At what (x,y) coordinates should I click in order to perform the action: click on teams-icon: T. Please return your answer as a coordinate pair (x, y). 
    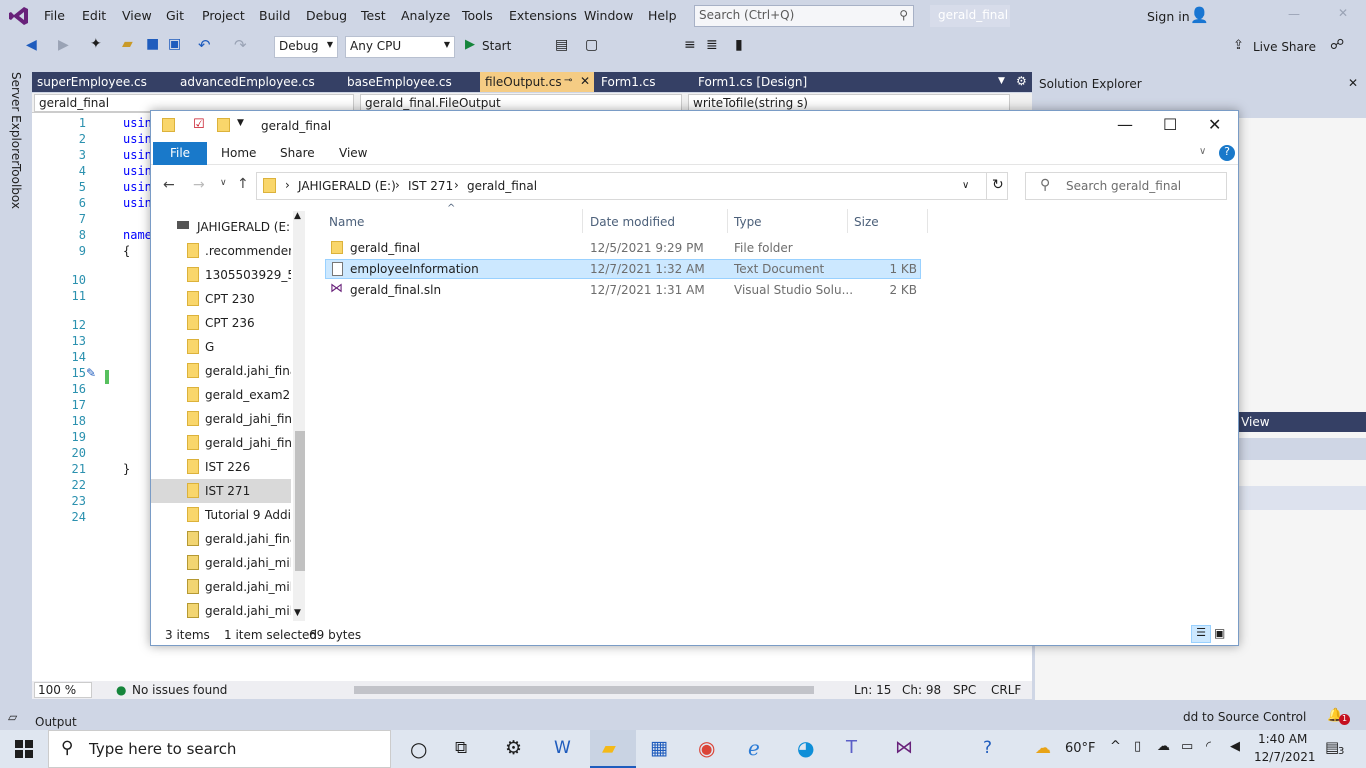
    Looking at the image, I should click on (851, 747).